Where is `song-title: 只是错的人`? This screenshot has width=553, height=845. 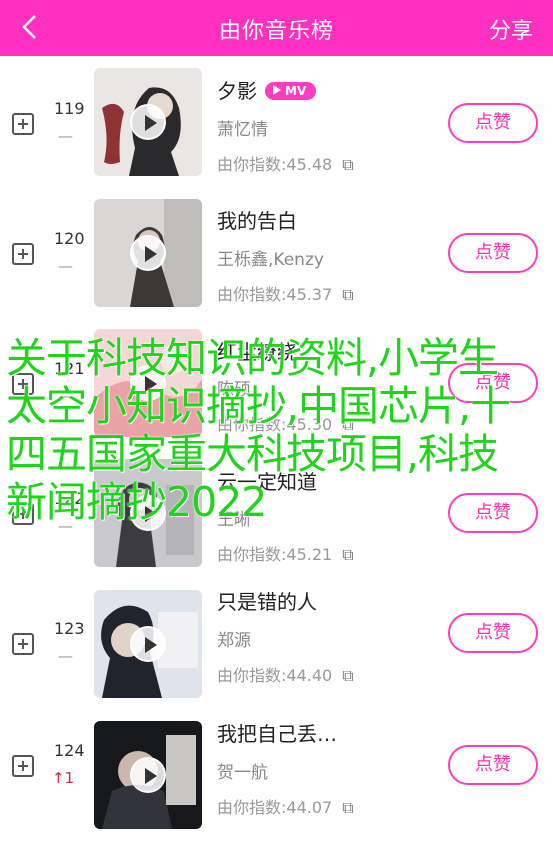 song-title: 只是错的人 is located at coordinates (267, 602).